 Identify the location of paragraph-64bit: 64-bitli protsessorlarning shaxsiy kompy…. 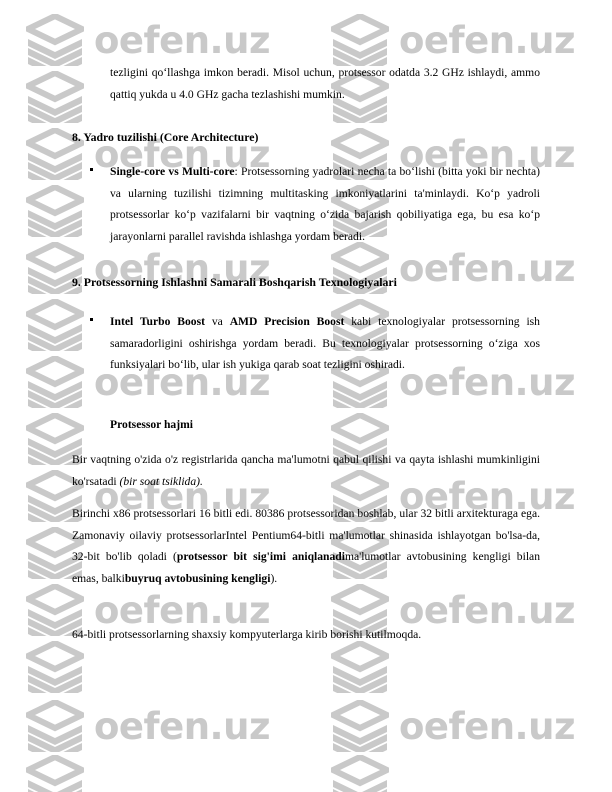
(247, 634).